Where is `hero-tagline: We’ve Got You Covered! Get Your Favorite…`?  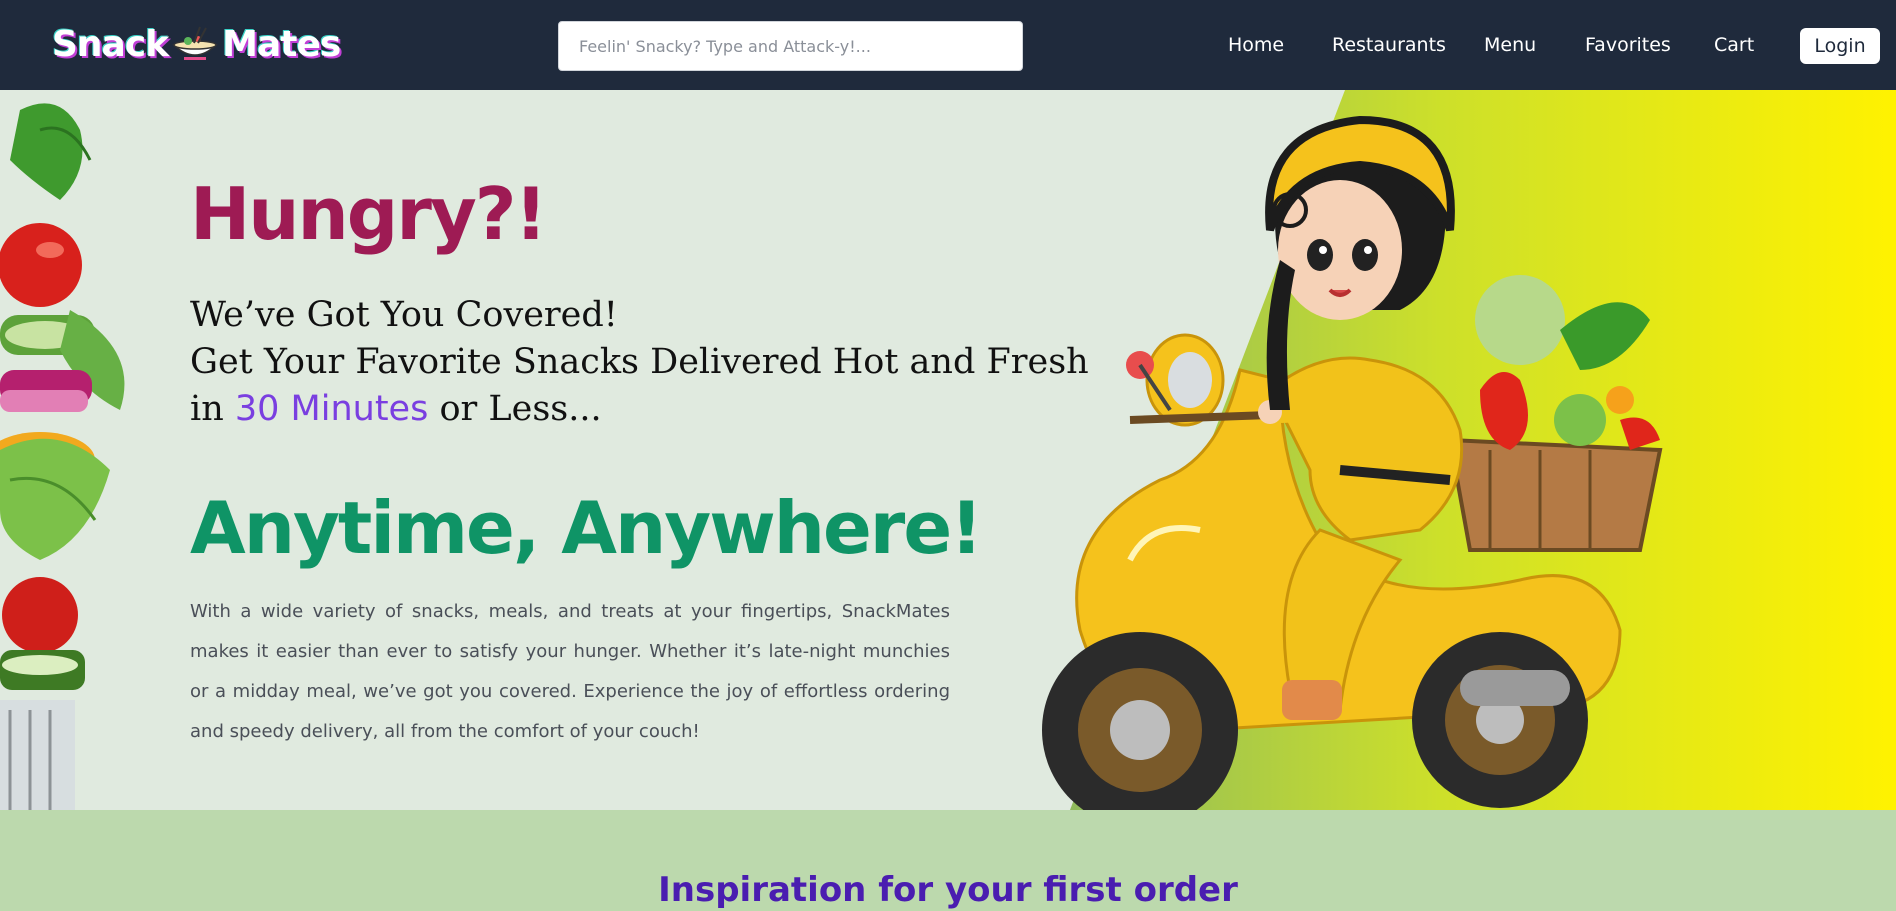
hero-tagline: We’ve Got You Covered! Get Your Favorite… is located at coordinates (639, 362).